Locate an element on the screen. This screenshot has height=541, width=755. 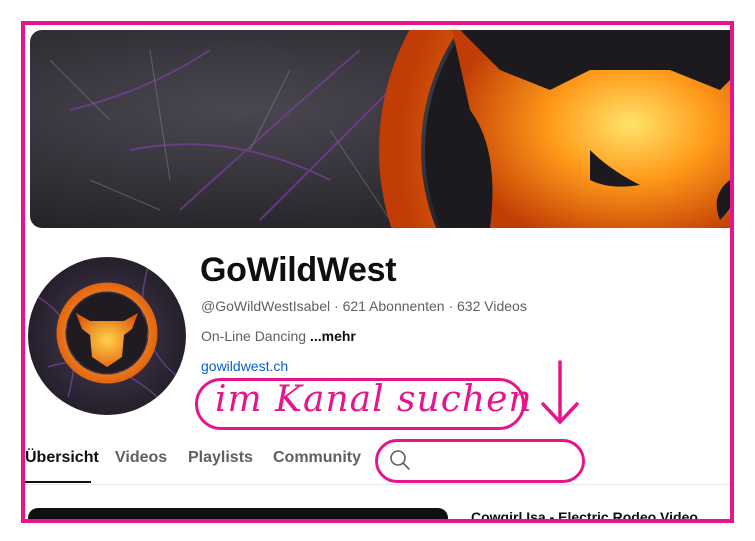
tab-videos: Videos is located at coordinates (141, 458).